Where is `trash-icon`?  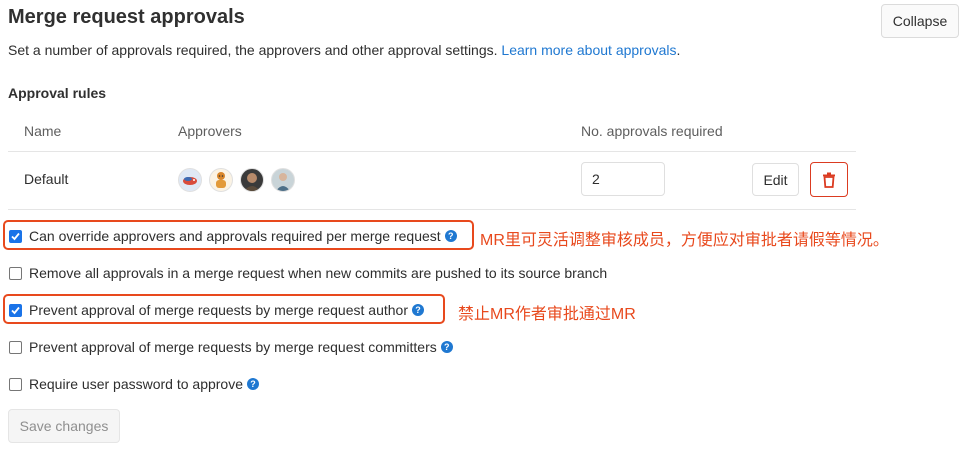
trash-icon is located at coordinates (829, 180).